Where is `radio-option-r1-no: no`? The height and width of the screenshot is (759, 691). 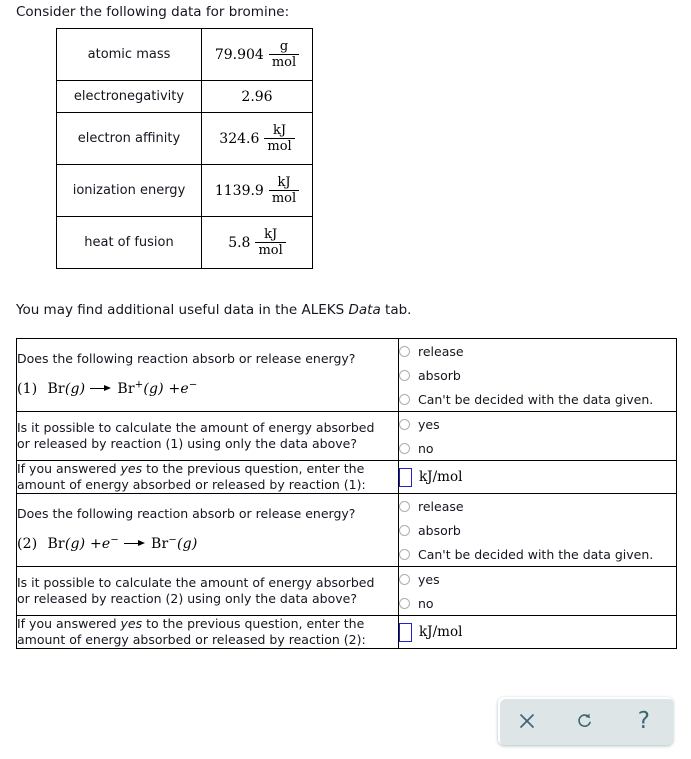
radio-option-r1-no: no is located at coordinates (537, 448).